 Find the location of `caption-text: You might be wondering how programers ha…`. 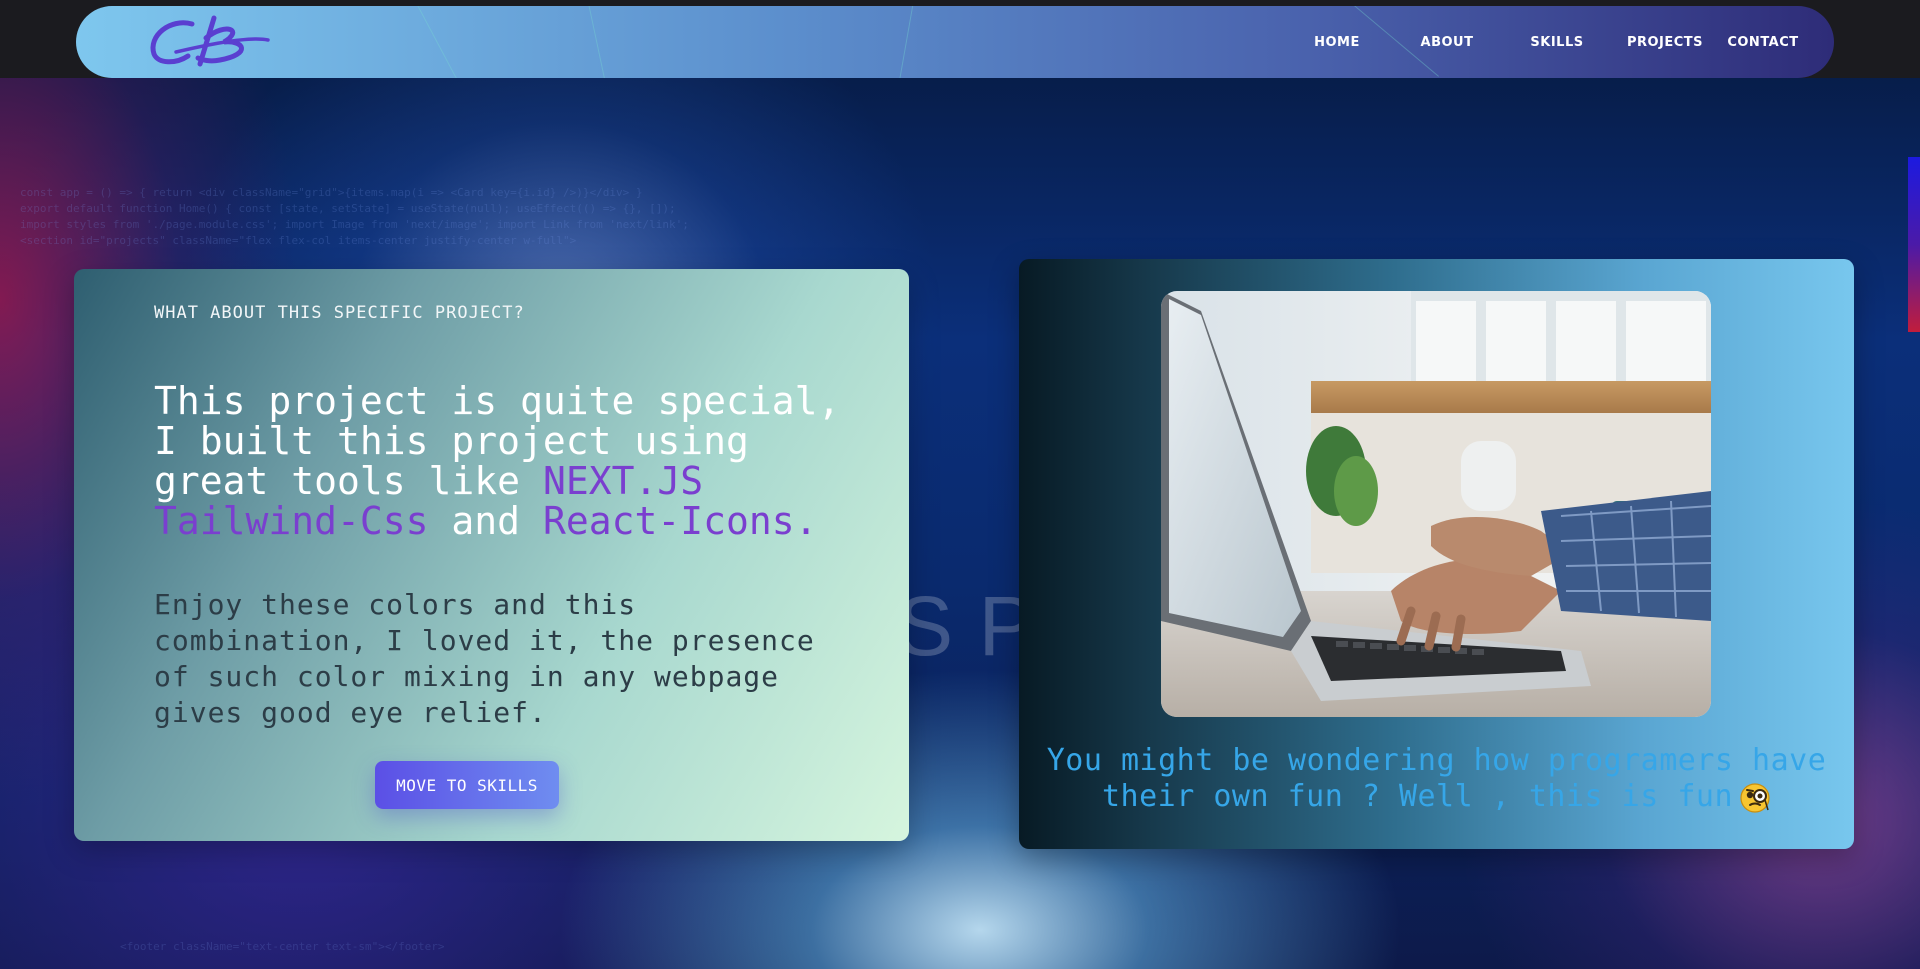

caption-text: You might be wondering how programers ha… is located at coordinates (1436, 778).